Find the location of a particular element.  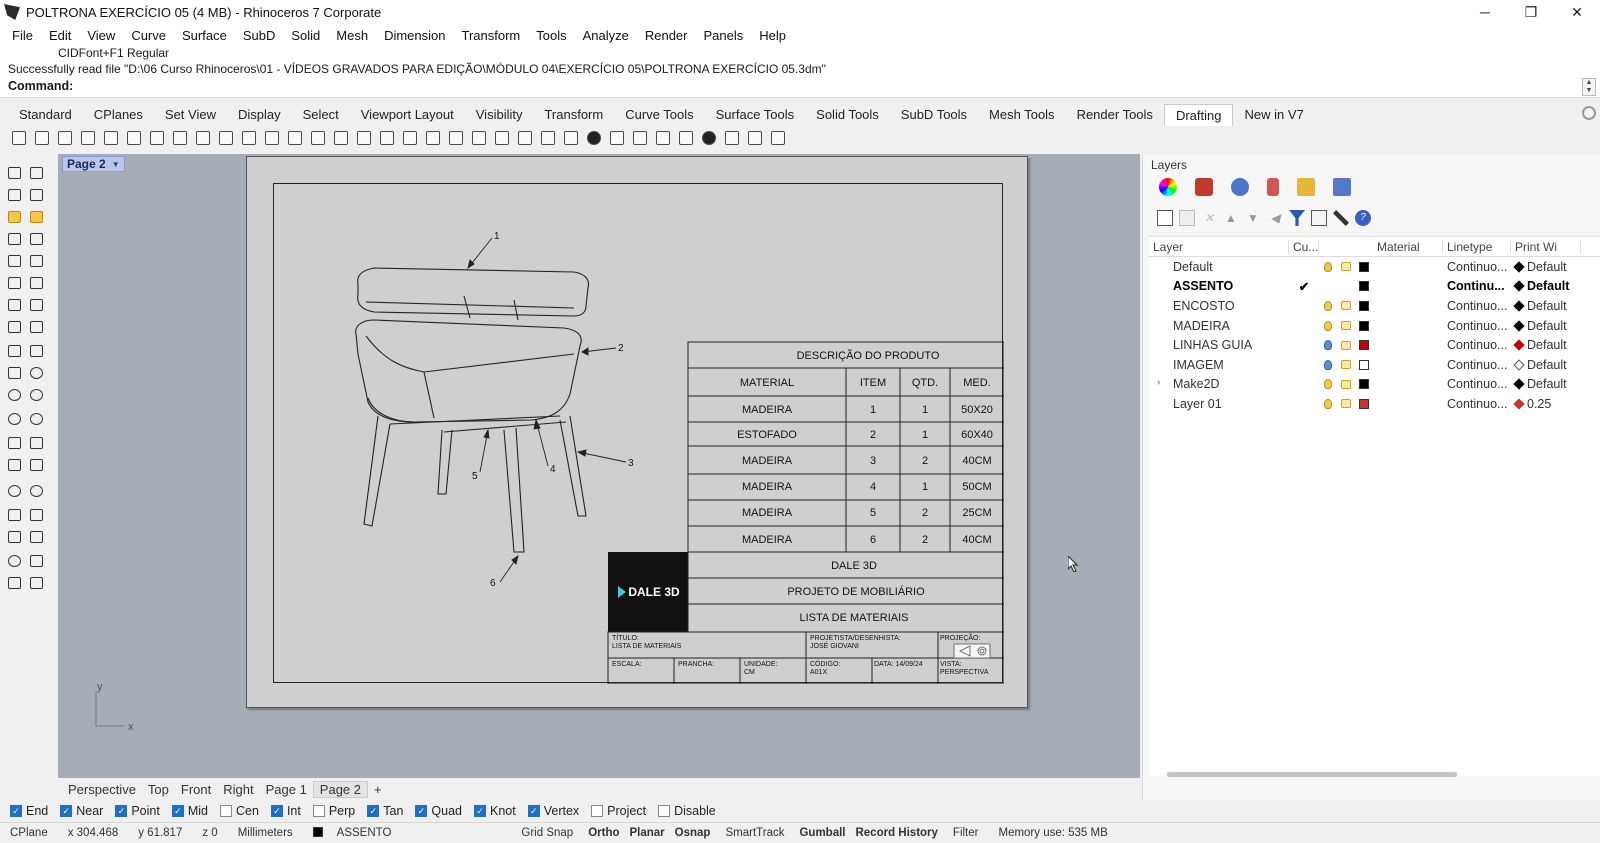

menu-curve: Curve is located at coordinates (148, 35).